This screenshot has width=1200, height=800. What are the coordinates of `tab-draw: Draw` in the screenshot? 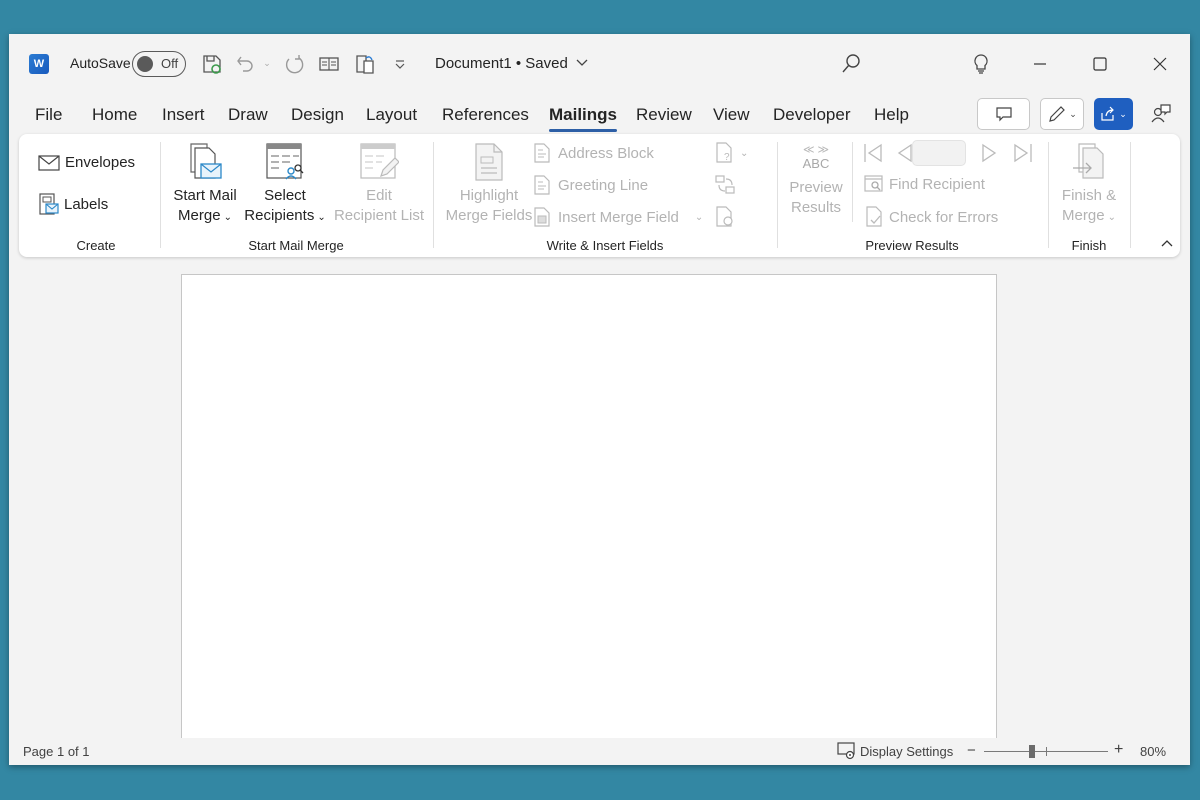 It's located at (248, 115).